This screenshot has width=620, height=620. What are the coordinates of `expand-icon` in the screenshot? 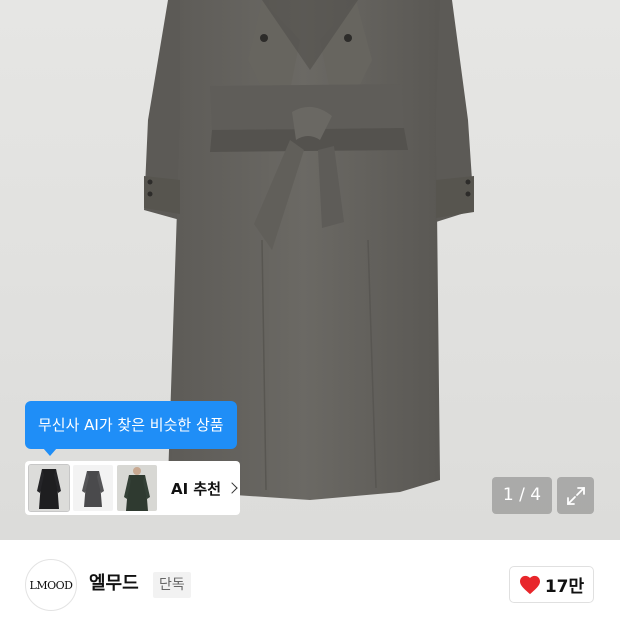 It's located at (575, 495).